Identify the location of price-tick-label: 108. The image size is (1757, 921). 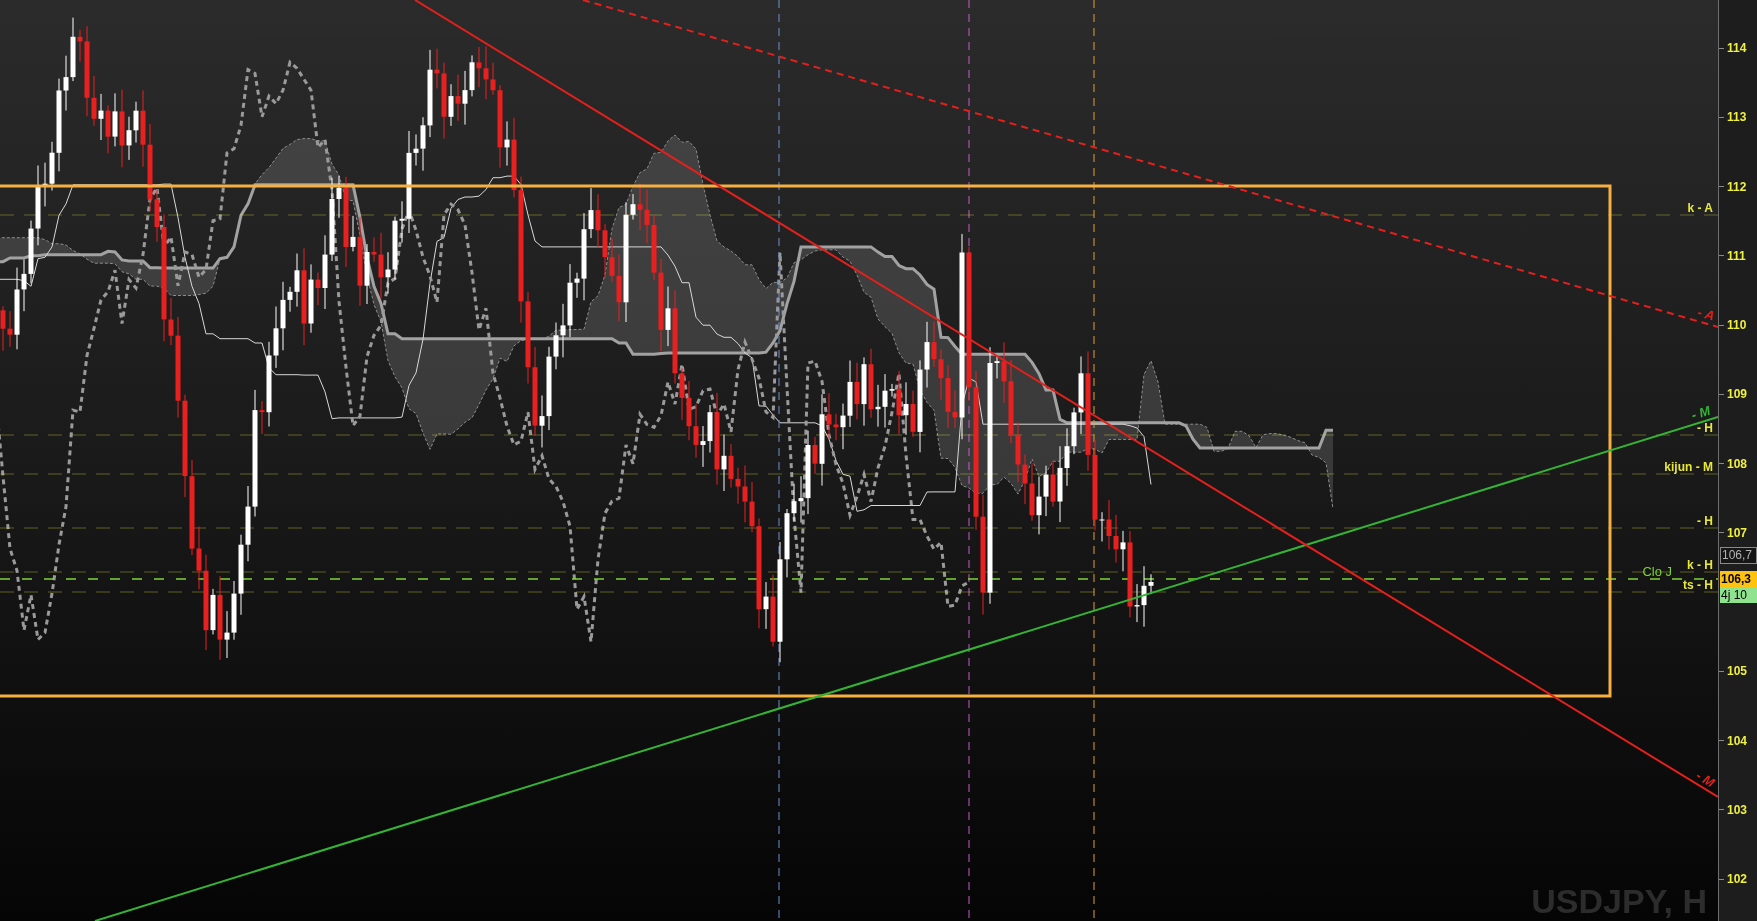
(1737, 463).